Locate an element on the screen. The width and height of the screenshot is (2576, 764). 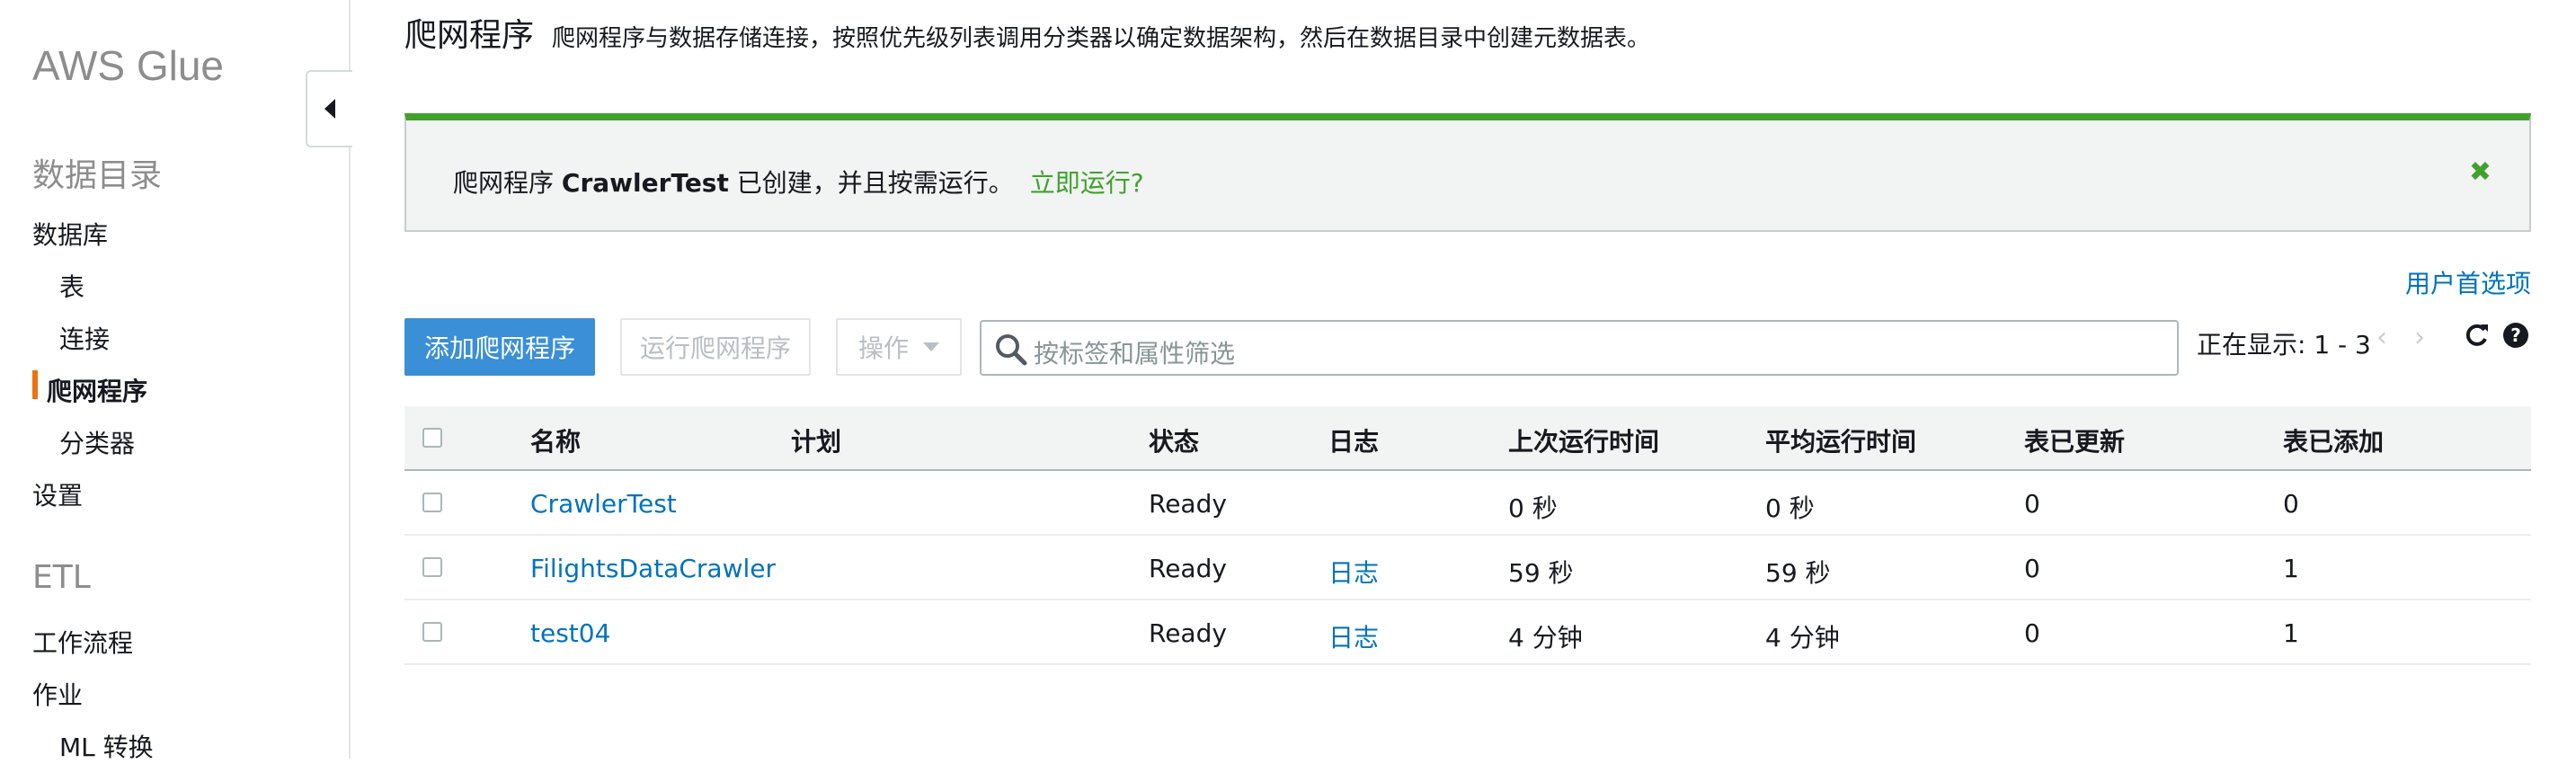
flash-prefix: 爬网程序 is located at coordinates (504, 183).